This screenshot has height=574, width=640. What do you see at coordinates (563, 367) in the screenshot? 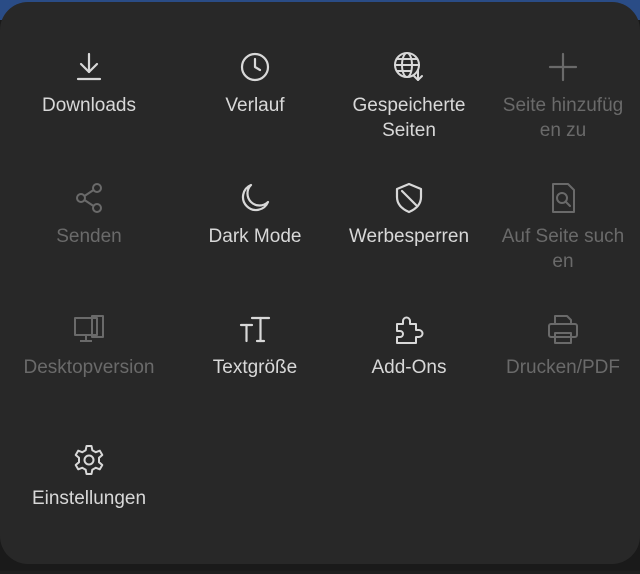
I see `menu-item-label: Drucken/PDF` at bounding box center [563, 367].